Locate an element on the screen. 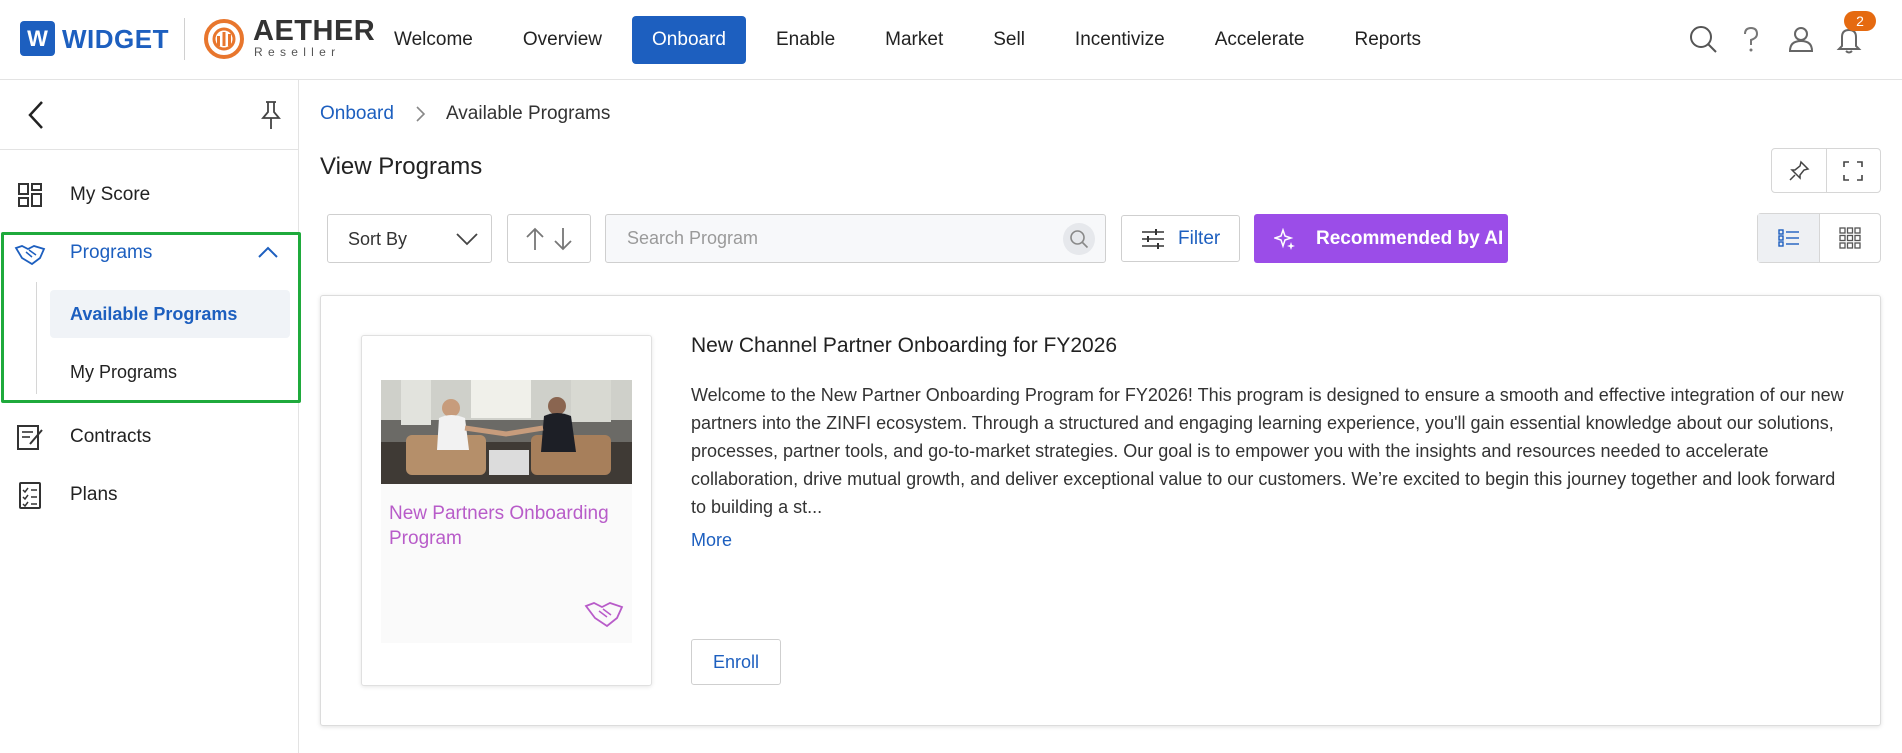  sidebar-header is located at coordinates (149, 115).